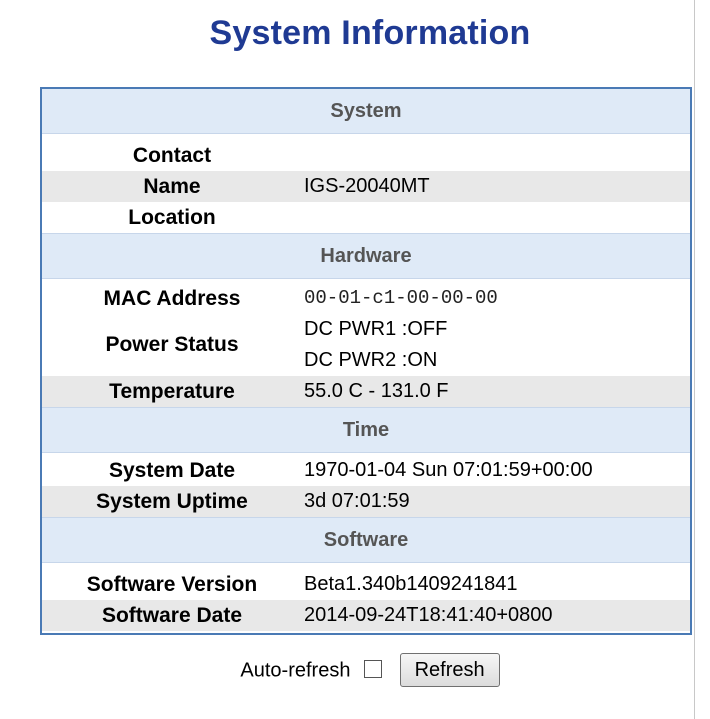  Describe the element at coordinates (172, 501) in the screenshot. I see `system-uptime-label: System Uptime` at that location.